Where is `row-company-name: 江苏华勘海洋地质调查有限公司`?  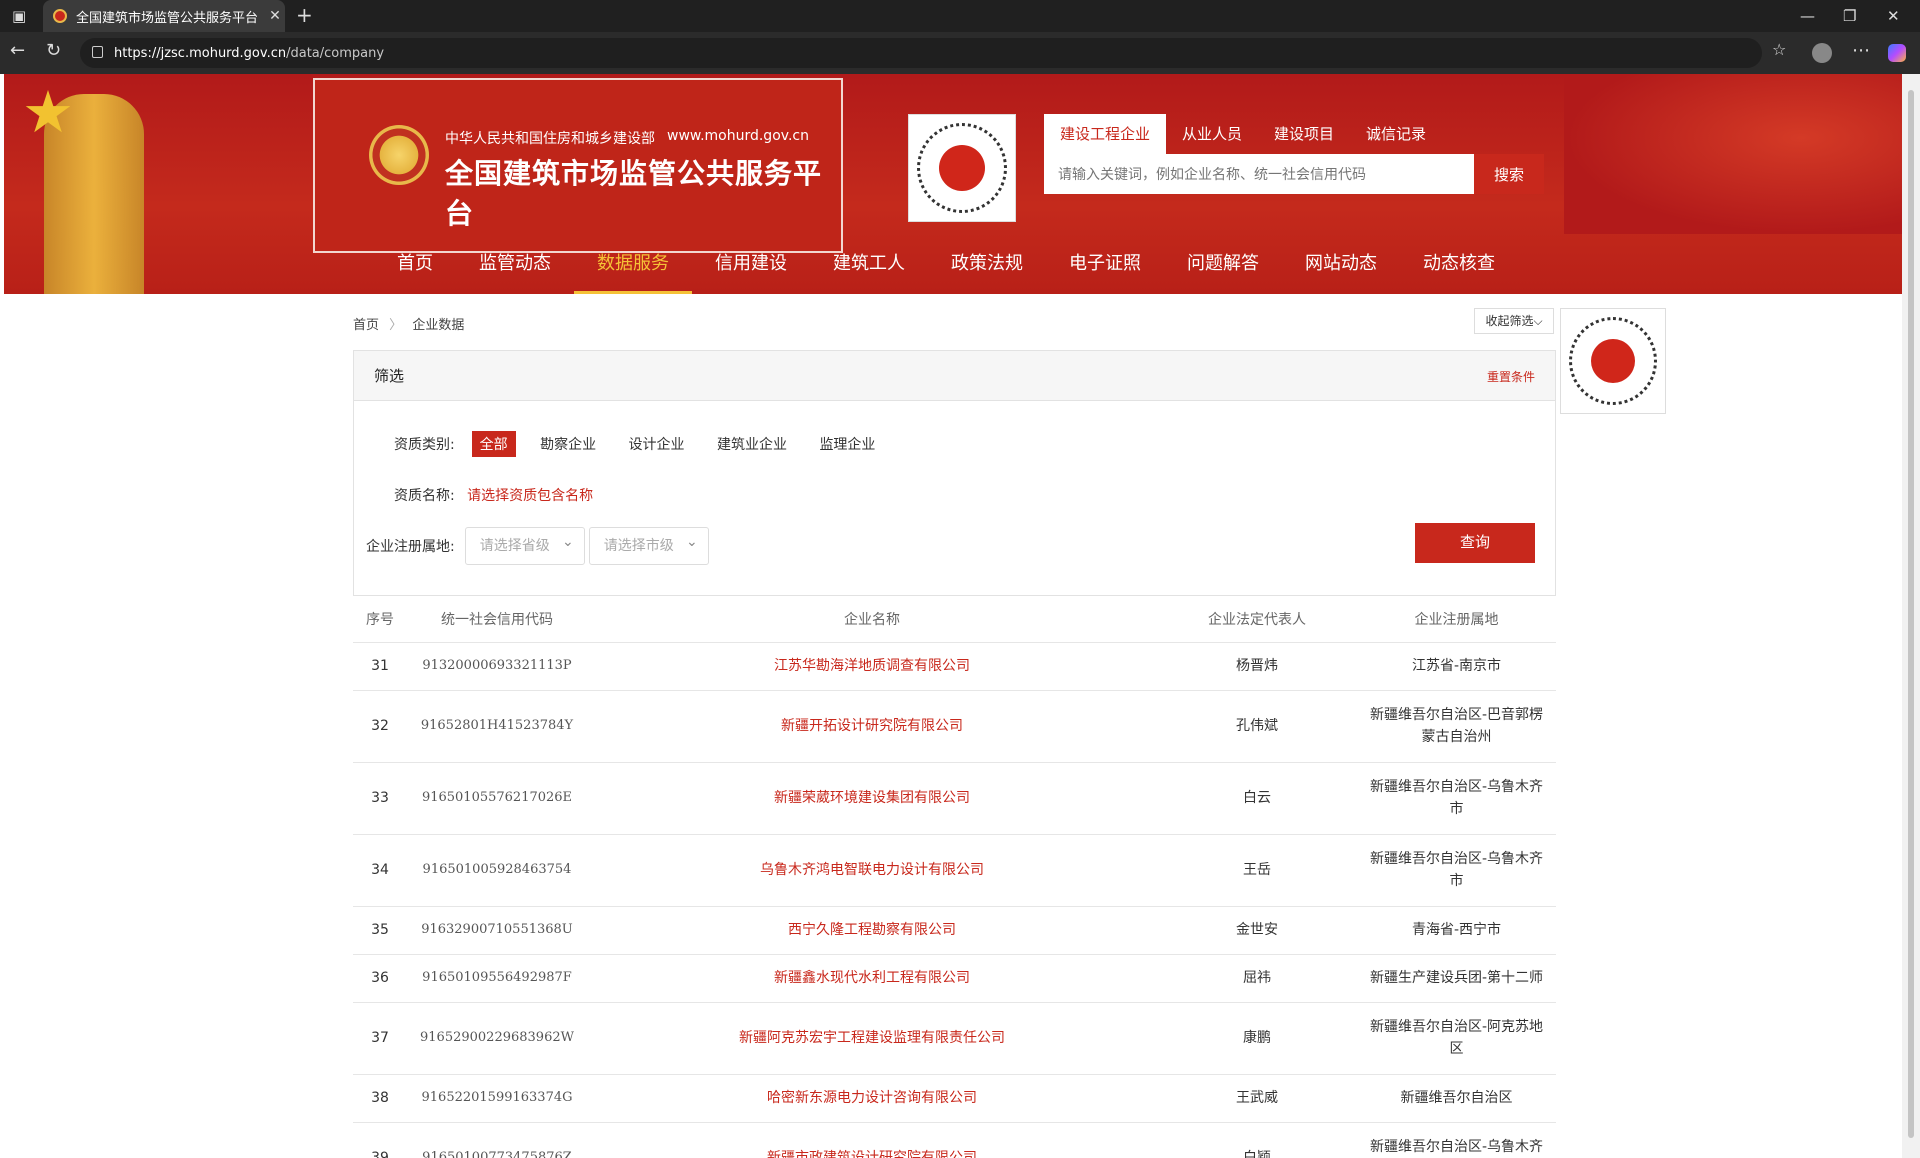 row-company-name: 江苏华勘海洋地质调查有限公司 is located at coordinates (872, 666).